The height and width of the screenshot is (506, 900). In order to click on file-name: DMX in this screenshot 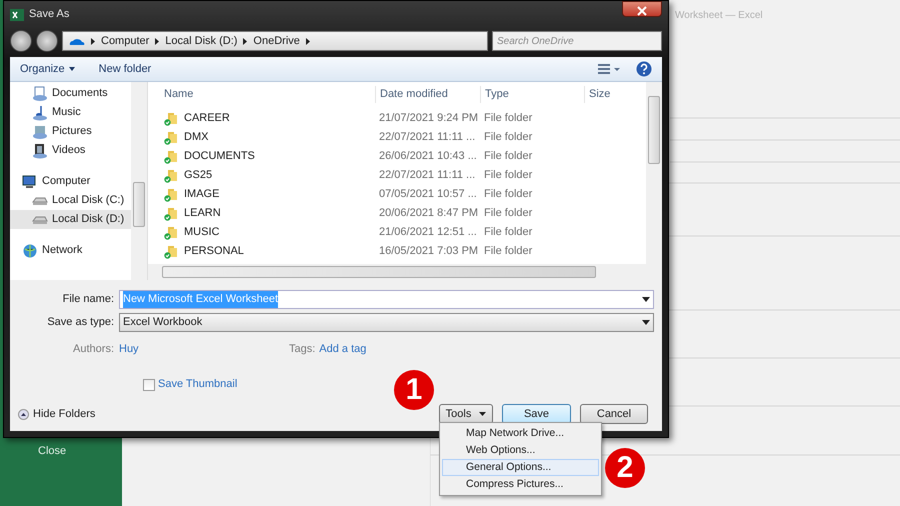, I will do `click(196, 137)`.